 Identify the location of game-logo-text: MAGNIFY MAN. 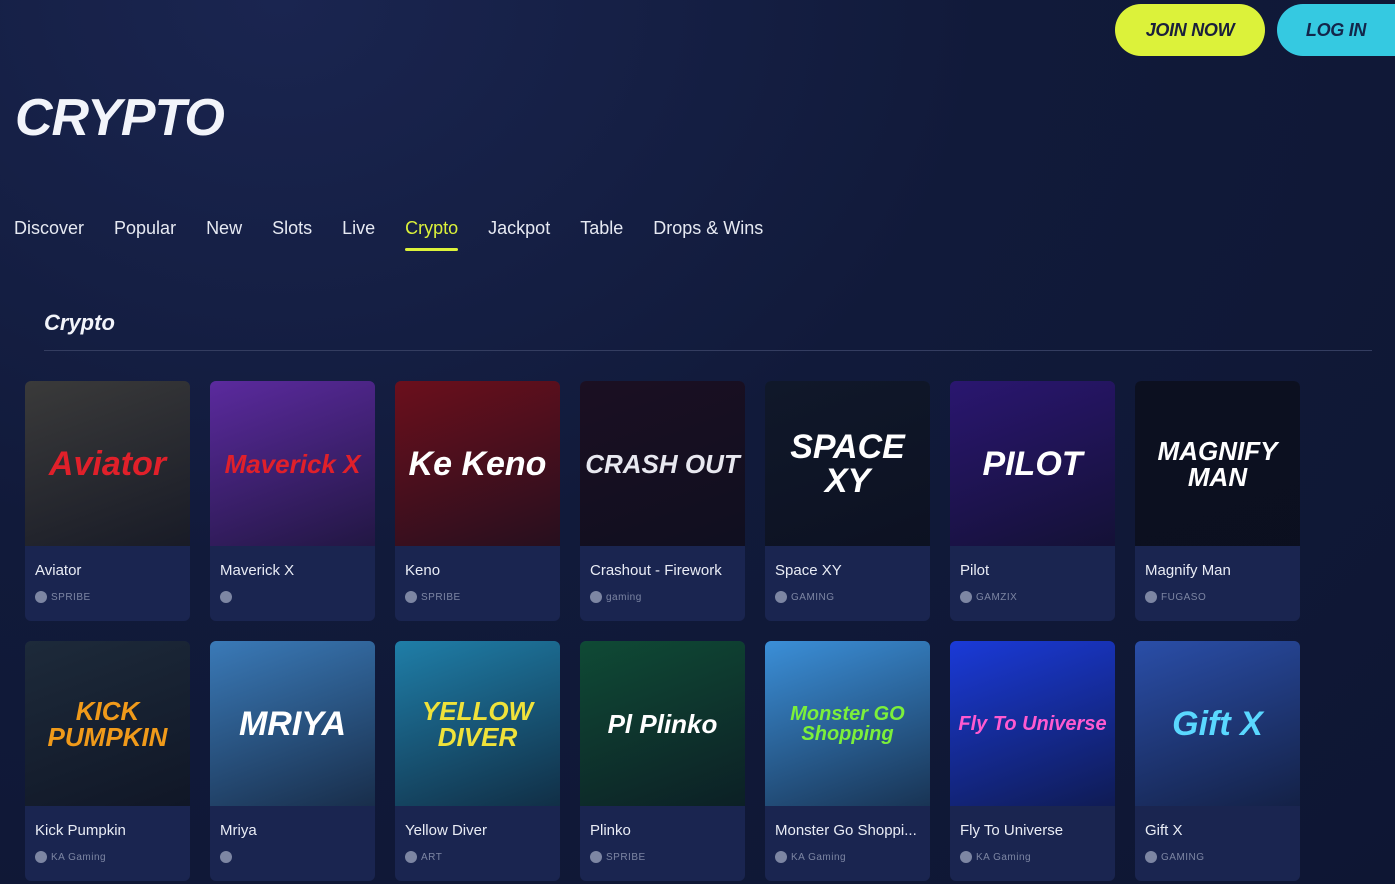
(1217, 463).